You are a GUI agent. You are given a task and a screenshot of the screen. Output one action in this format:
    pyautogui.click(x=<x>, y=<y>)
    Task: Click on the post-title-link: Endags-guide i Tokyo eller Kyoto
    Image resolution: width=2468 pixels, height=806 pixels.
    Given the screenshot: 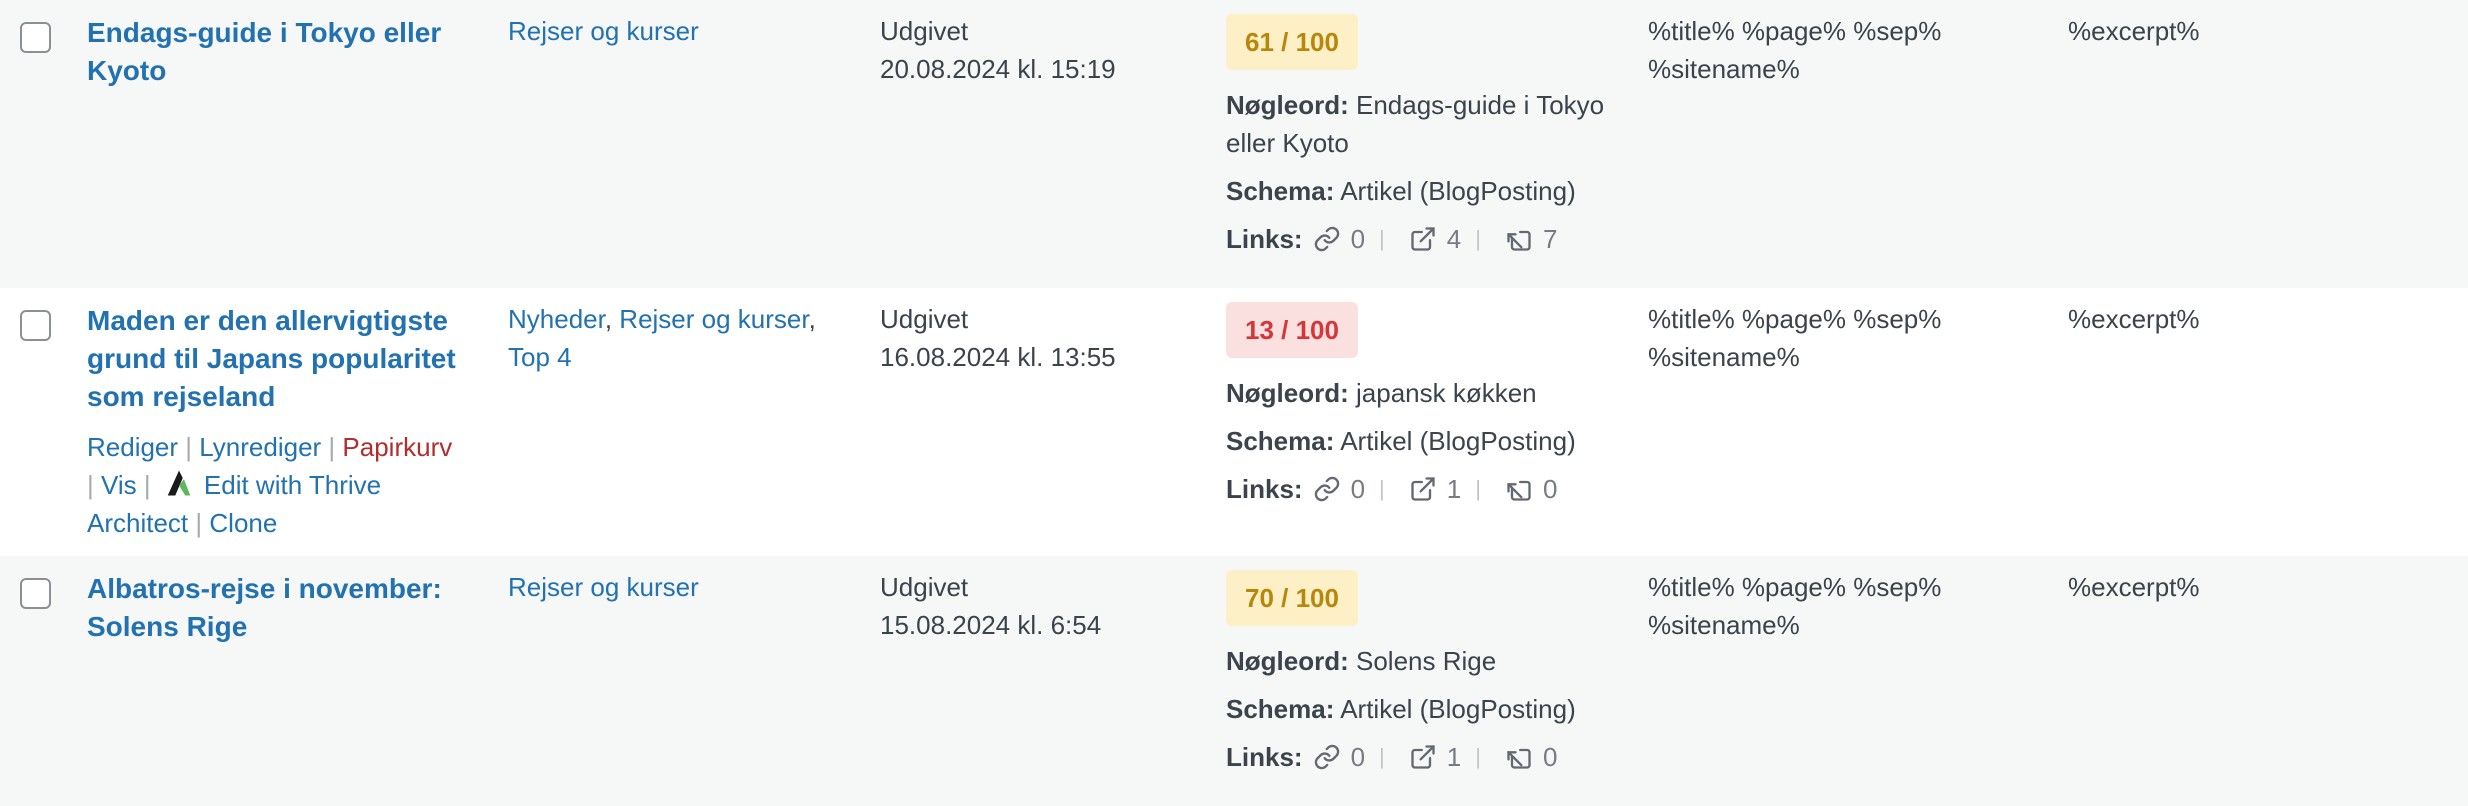 What is the action you would take?
    pyautogui.click(x=277, y=52)
    